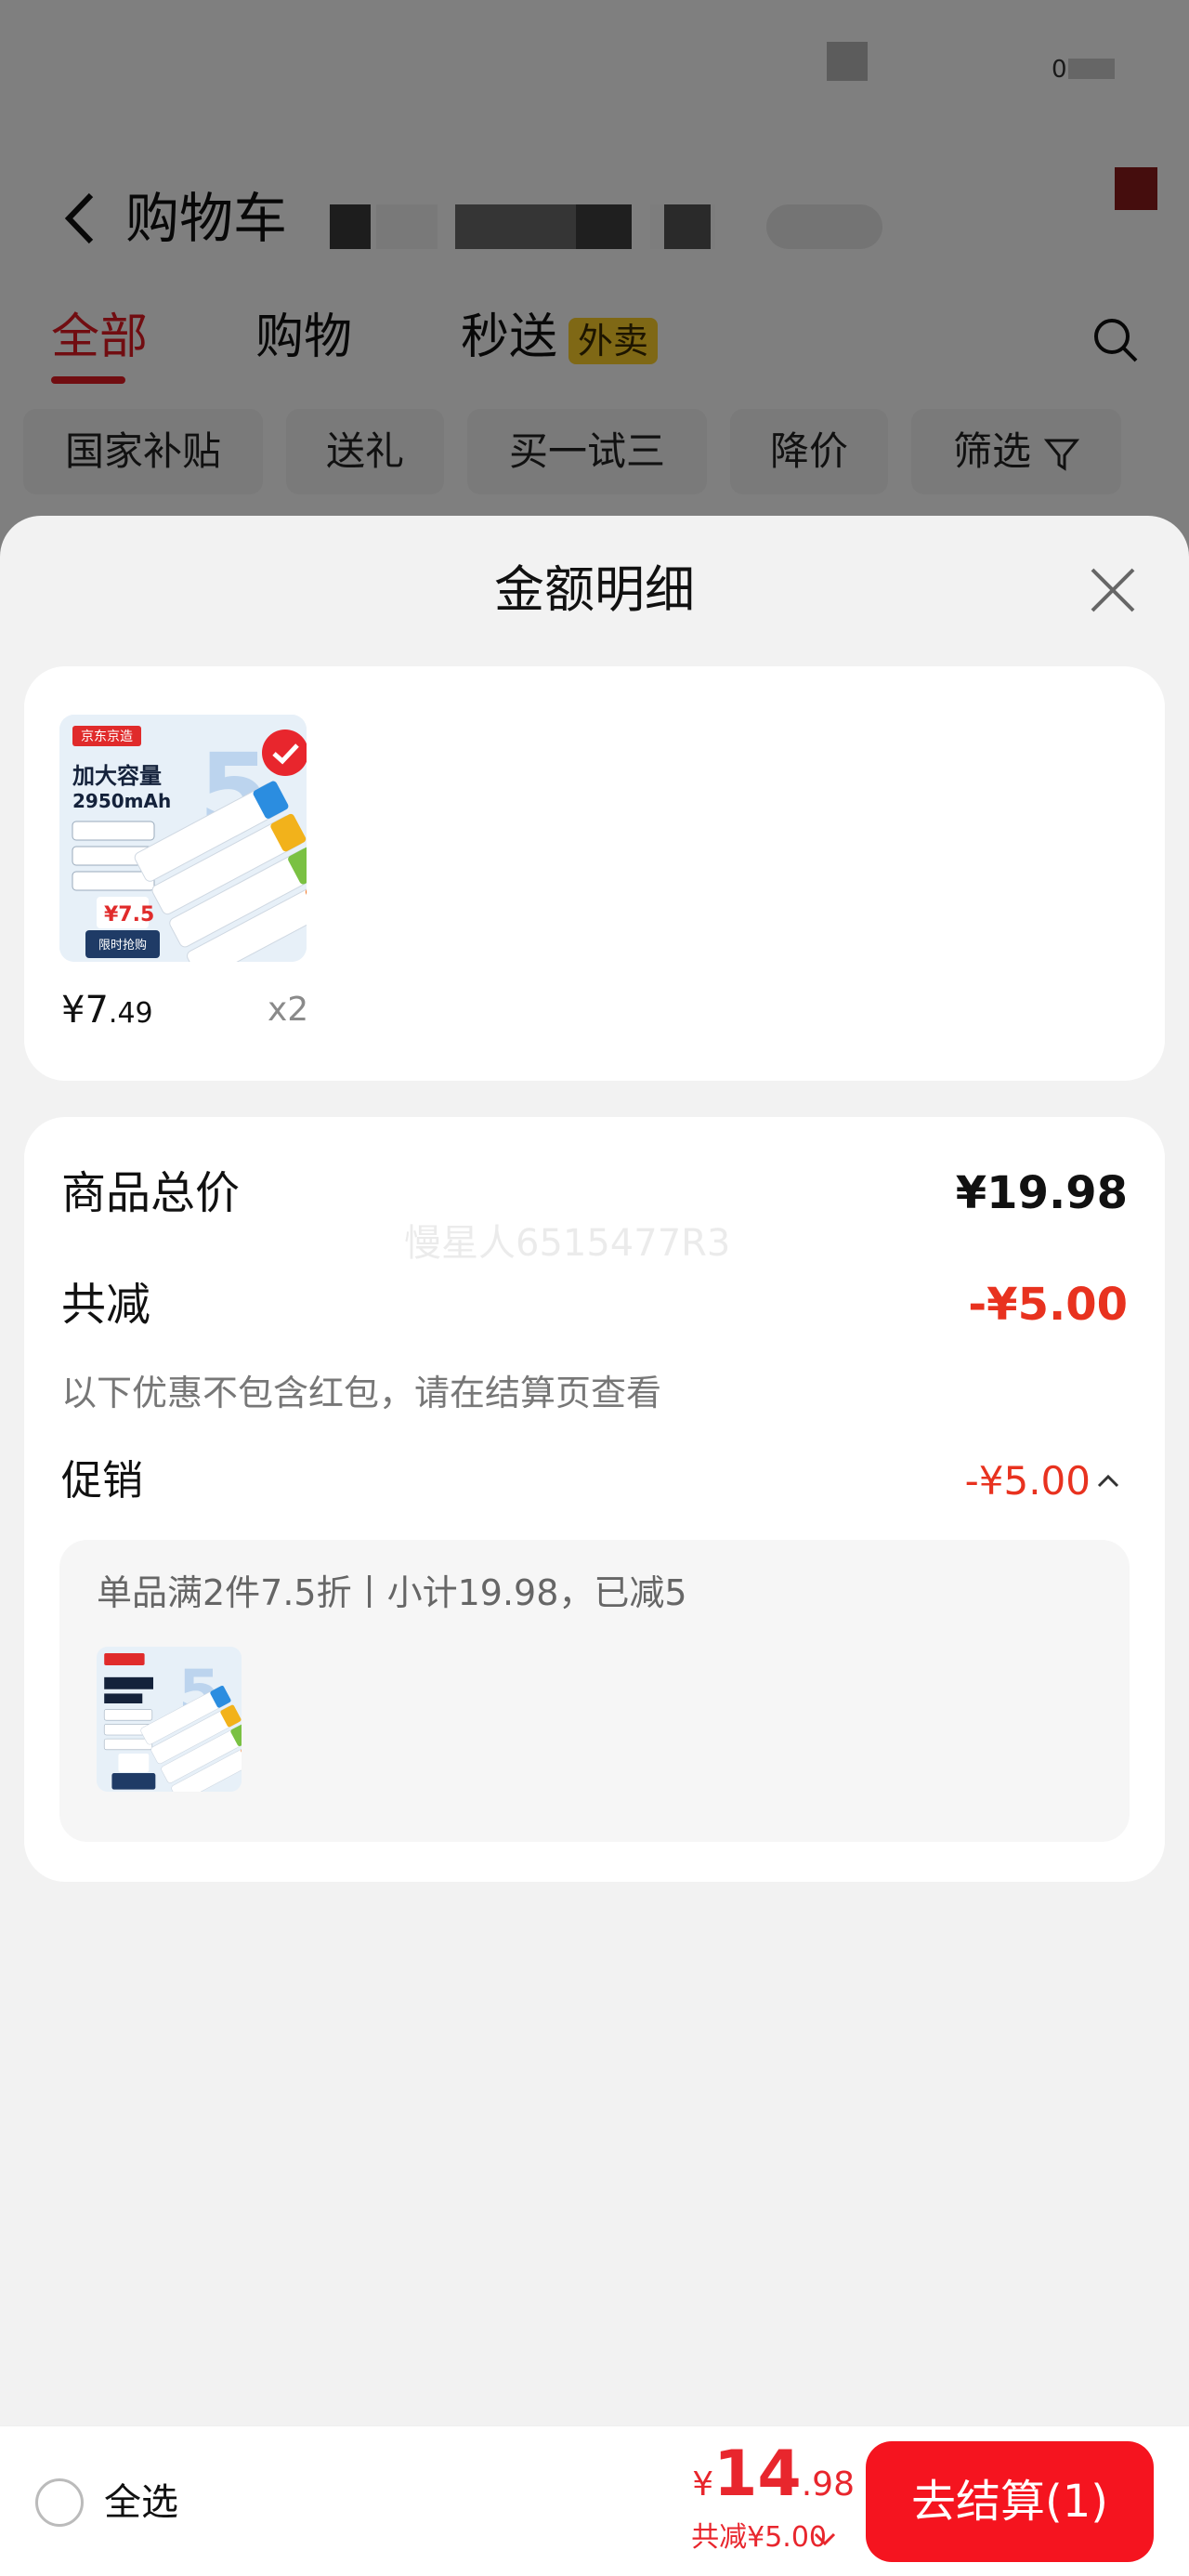 The width and height of the screenshot is (1189, 2576). What do you see at coordinates (131, 1013) in the screenshot?
I see `product-price-cent: .49` at bounding box center [131, 1013].